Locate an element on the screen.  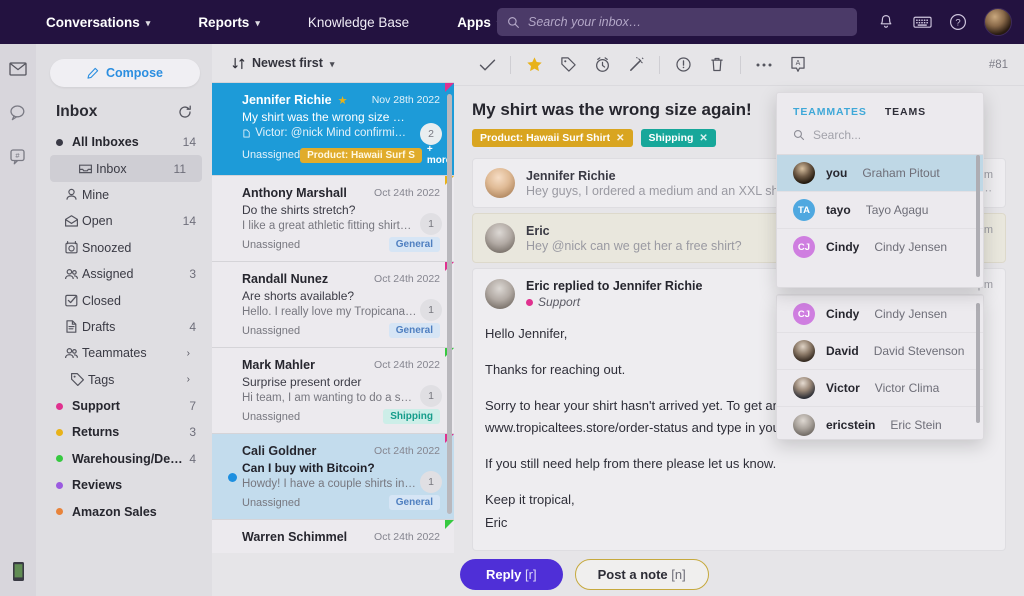
sidebar-item-tags: Tags › is located at coordinates (124, 380).